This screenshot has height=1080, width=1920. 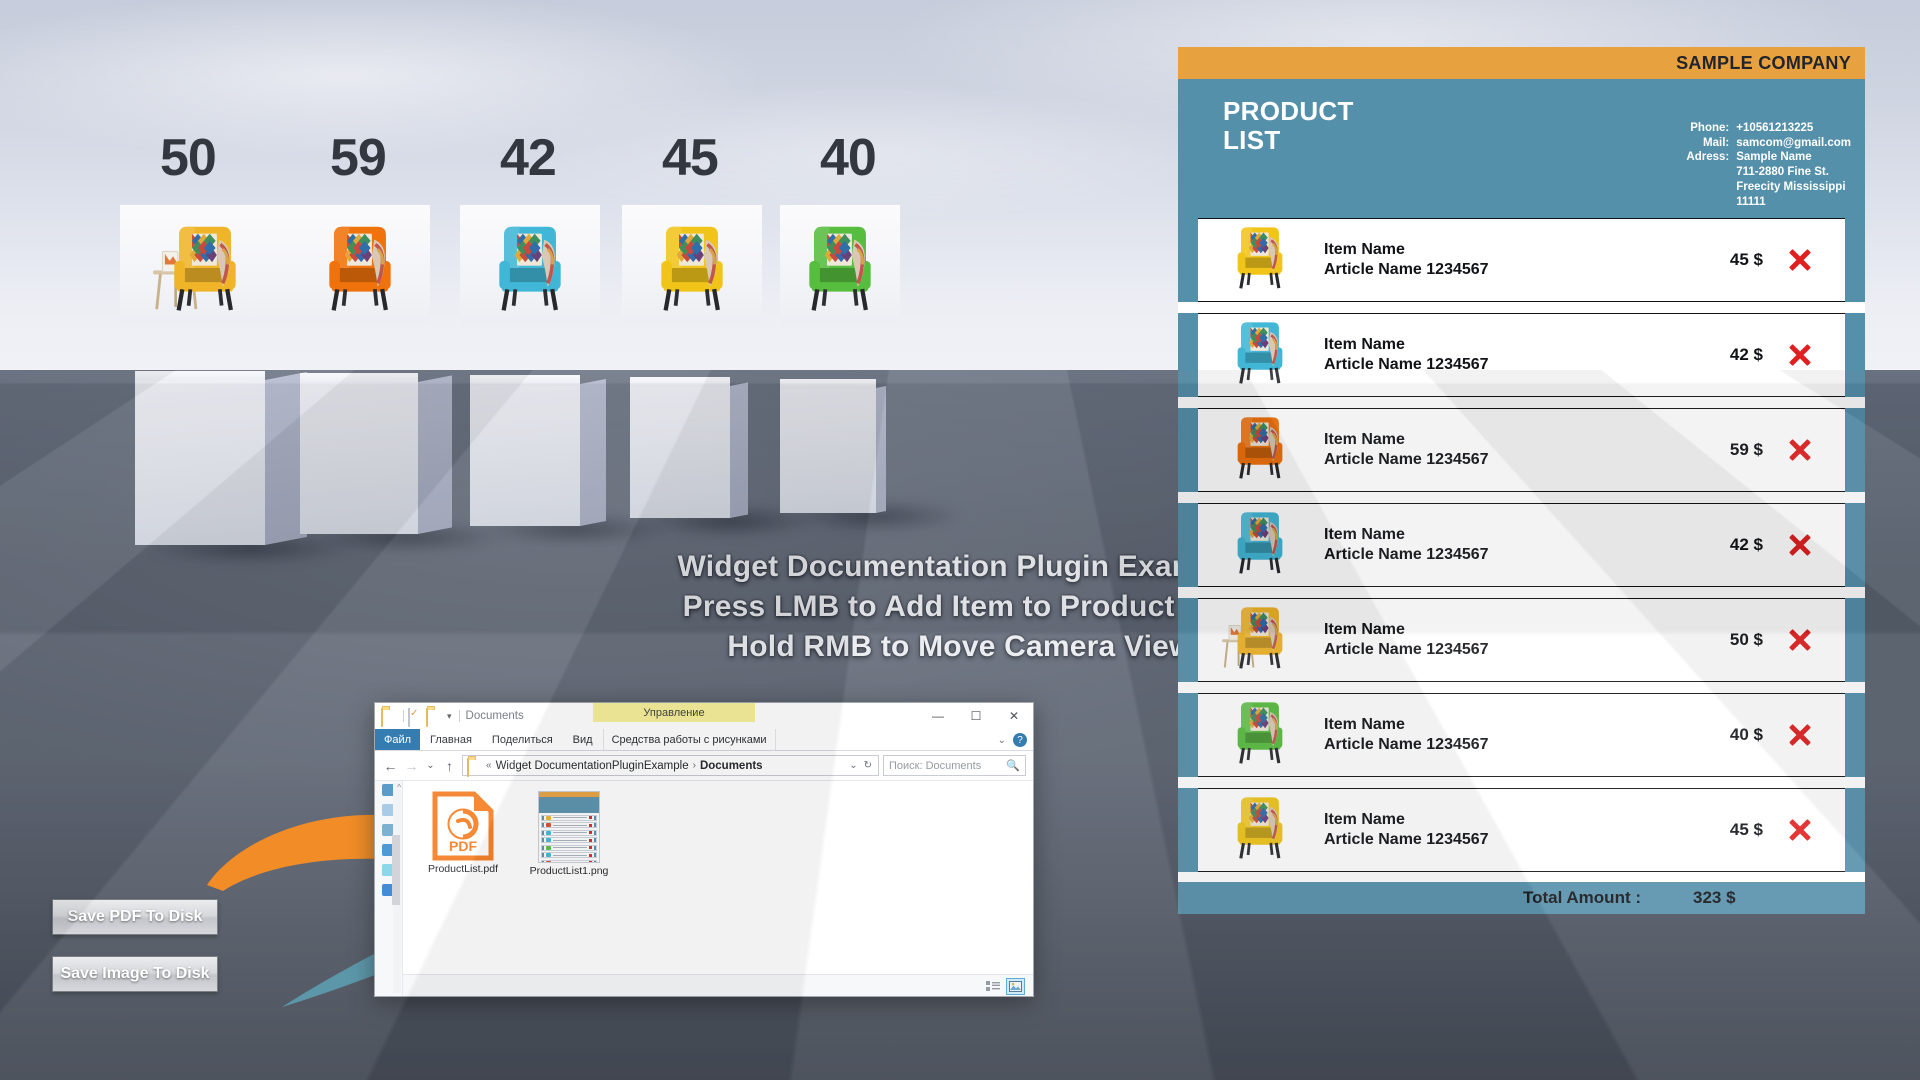 I want to click on close-icon: ✕, so click(x=1014, y=716).